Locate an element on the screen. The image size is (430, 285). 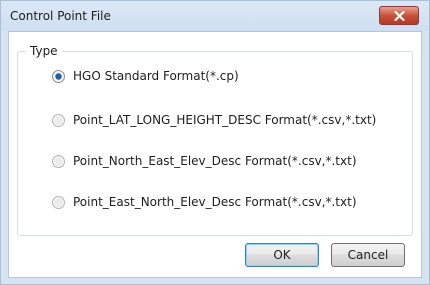
close-icon is located at coordinates (399, 16).